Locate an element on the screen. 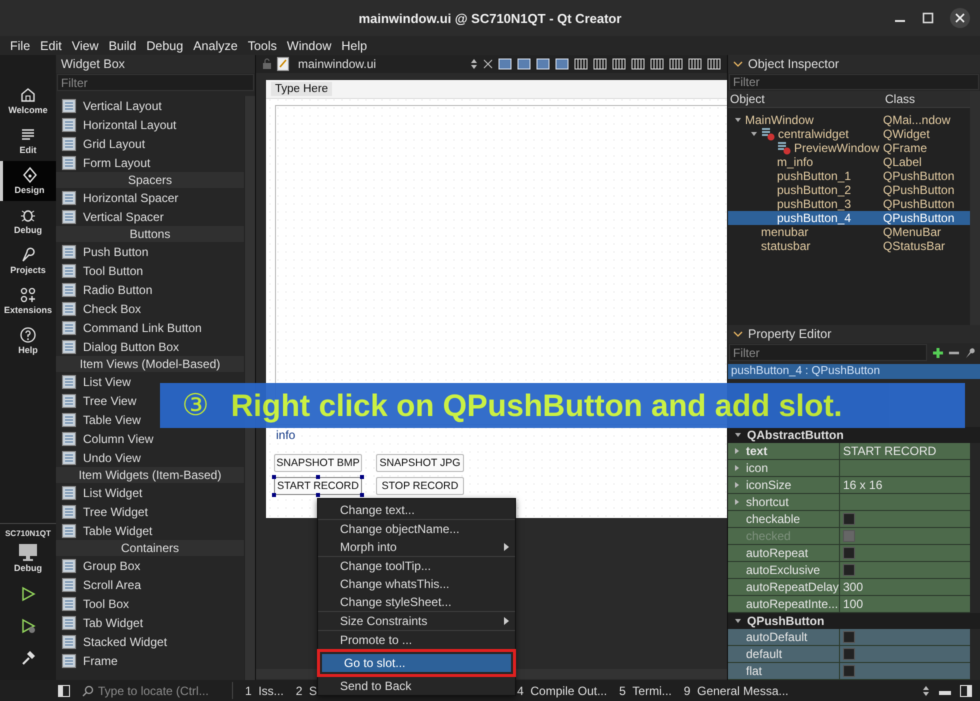  property-row: autoRepeatInte... 100 is located at coordinates (849, 604).